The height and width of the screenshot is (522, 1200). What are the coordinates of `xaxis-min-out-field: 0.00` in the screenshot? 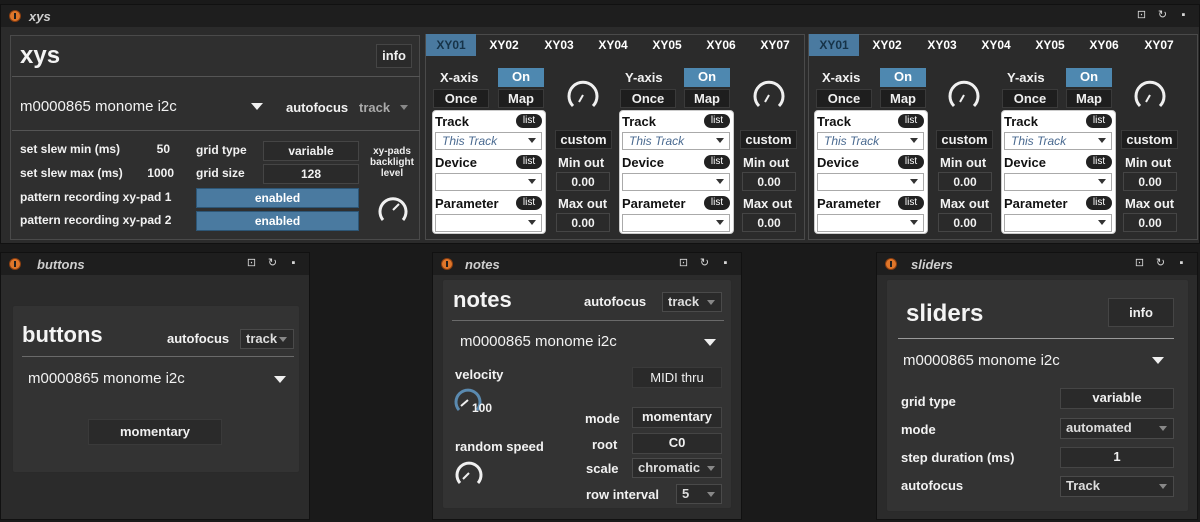 It's located at (583, 181).